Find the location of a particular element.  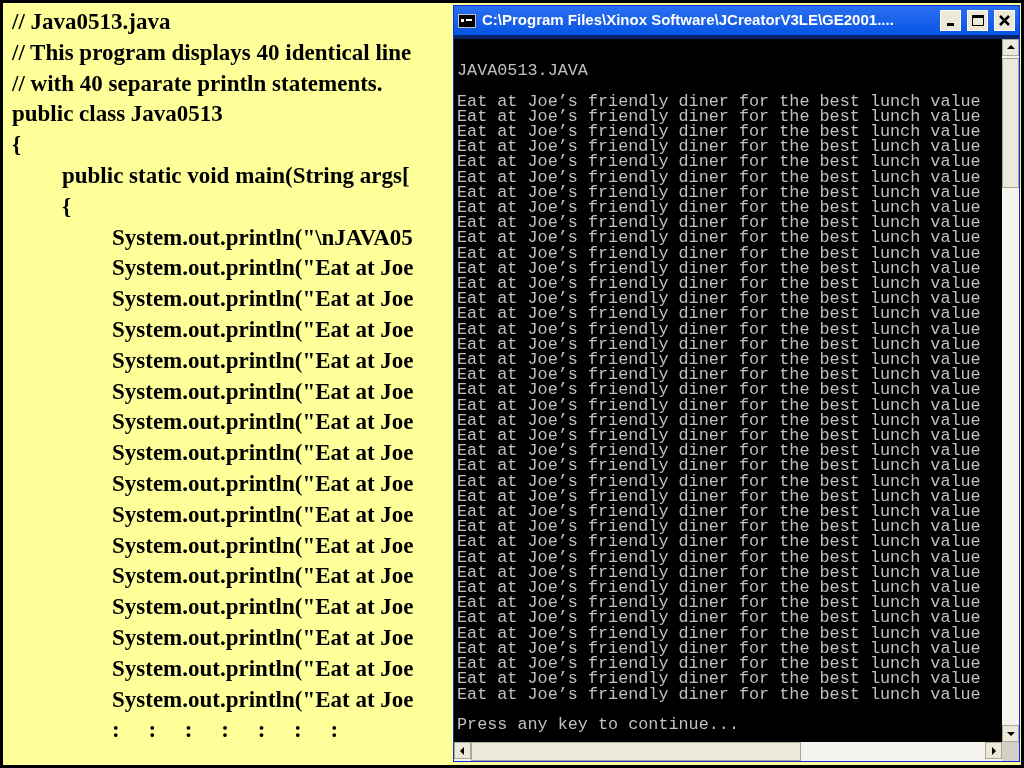

scroll-down-button is located at coordinates (1010, 733).